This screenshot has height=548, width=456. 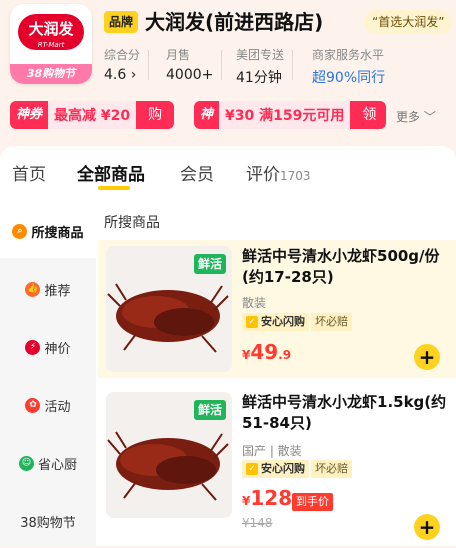 What do you see at coordinates (33, 289) in the screenshot?
I see `thumbs-up-icon: 👍` at bounding box center [33, 289].